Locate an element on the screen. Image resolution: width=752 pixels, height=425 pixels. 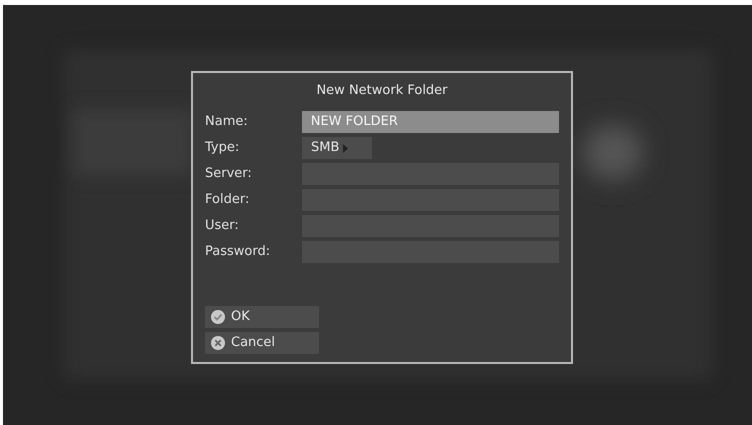
field-label: Type: is located at coordinates (222, 148).